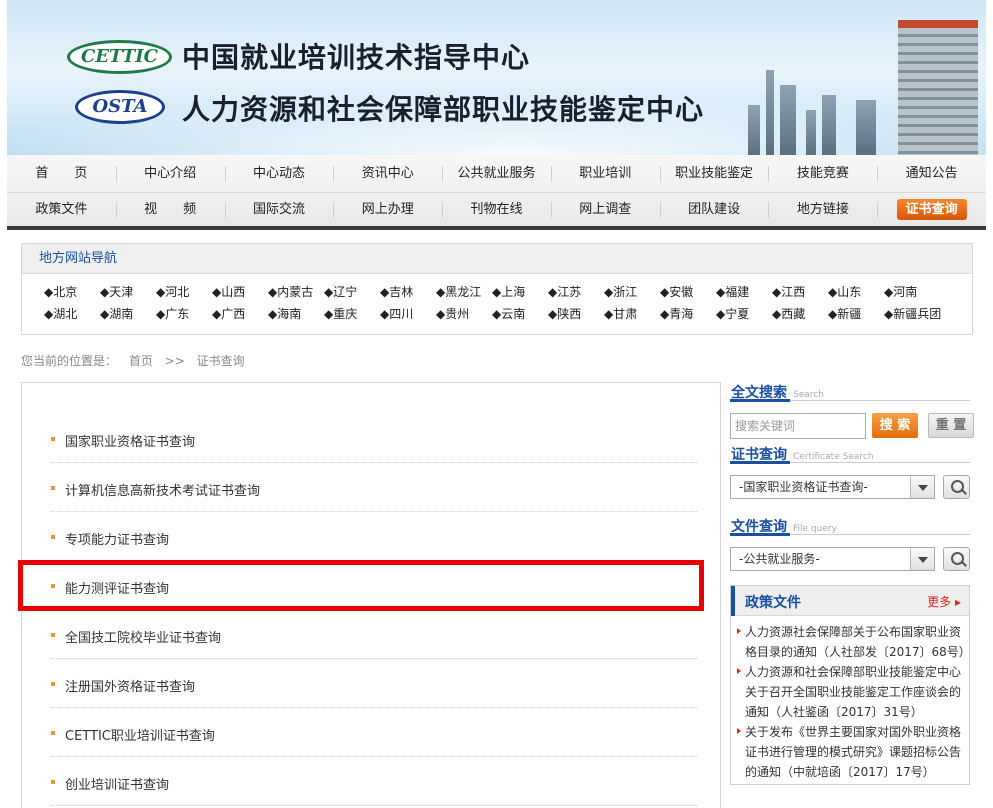 This screenshot has width=993, height=808. What do you see at coordinates (72, 292) in the screenshot?
I see `region-link: ◆北京` at bounding box center [72, 292].